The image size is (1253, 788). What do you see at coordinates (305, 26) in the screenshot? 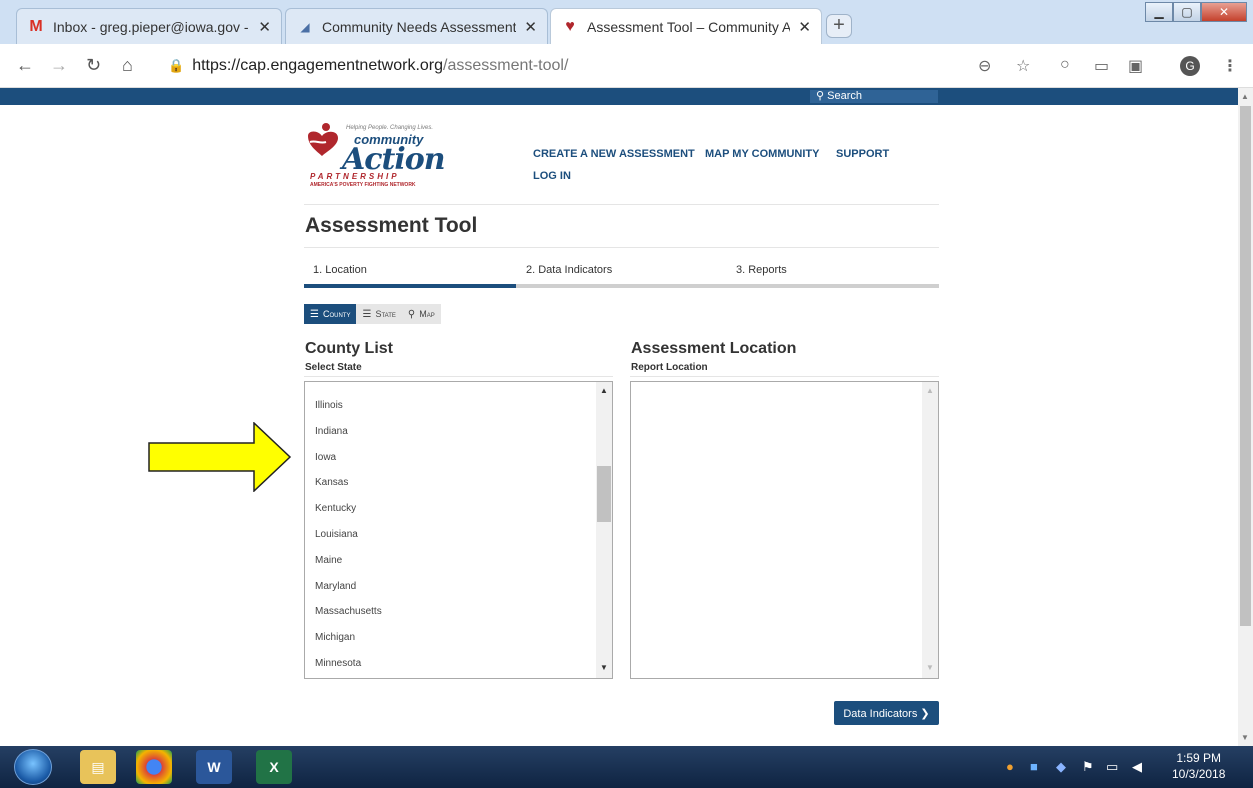
I see `cna-icon: ◢` at bounding box center [305, 26].